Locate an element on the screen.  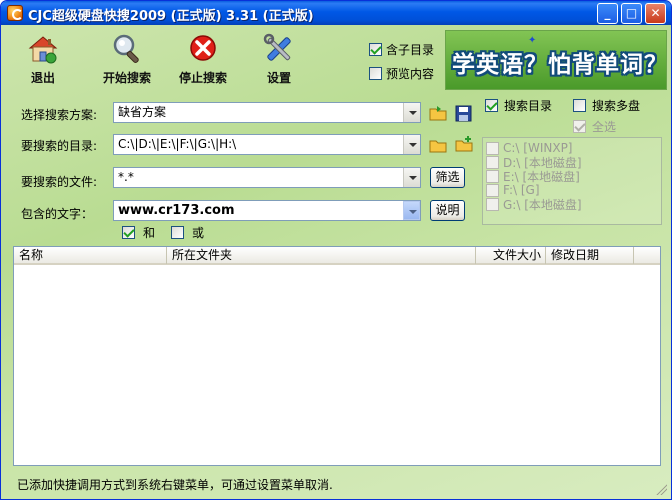
ad-banner: 学英语？怕背单词？ is located at coordinates (556, 60).